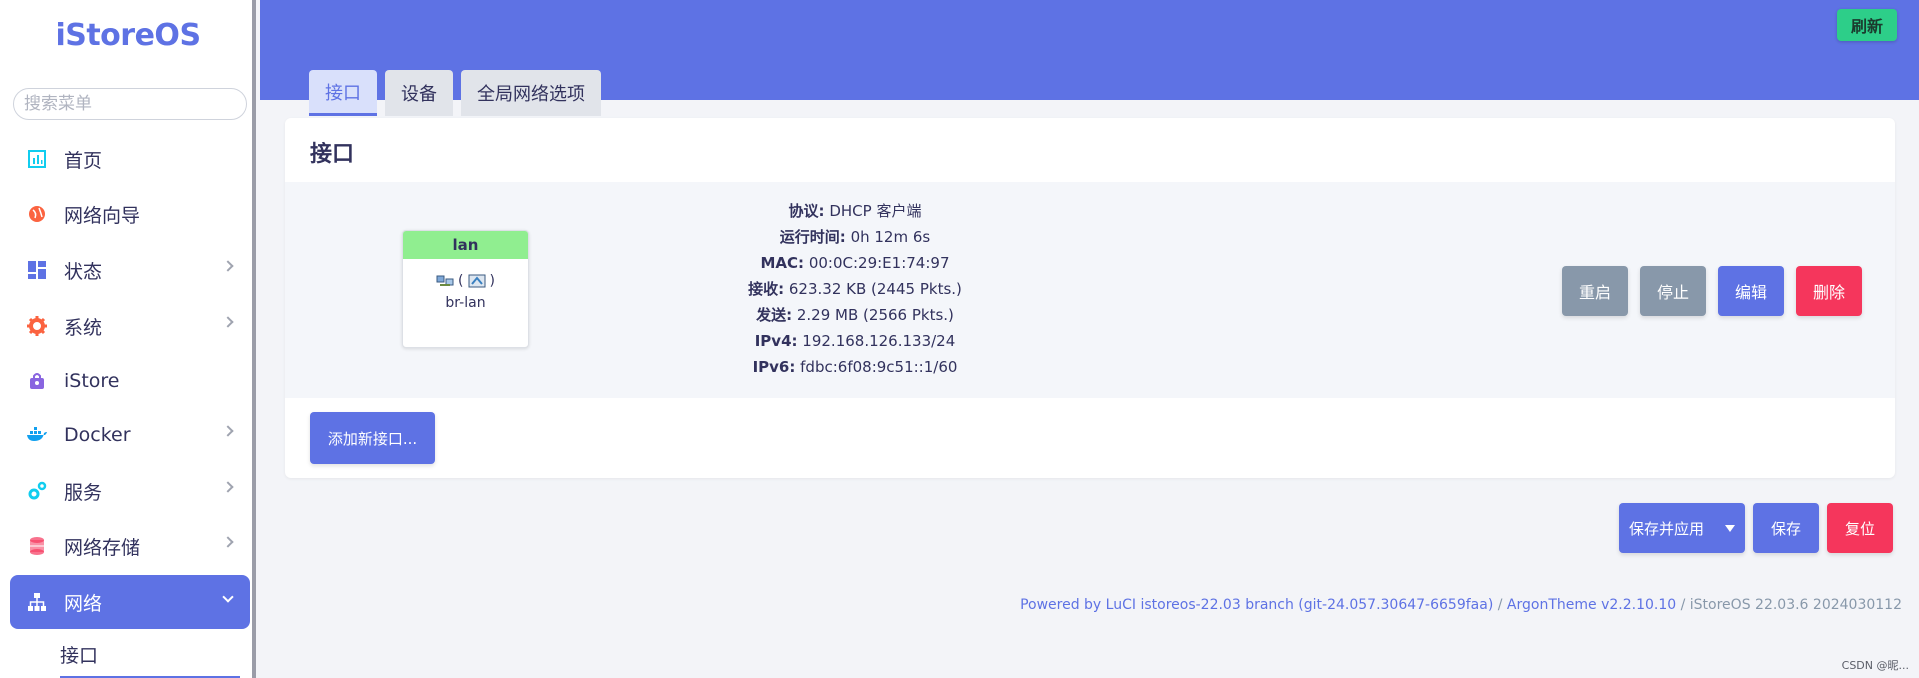 The height and width of the screenshot is (678, 1919). I want to click on logo: iStoreOS, so click(128, 35).